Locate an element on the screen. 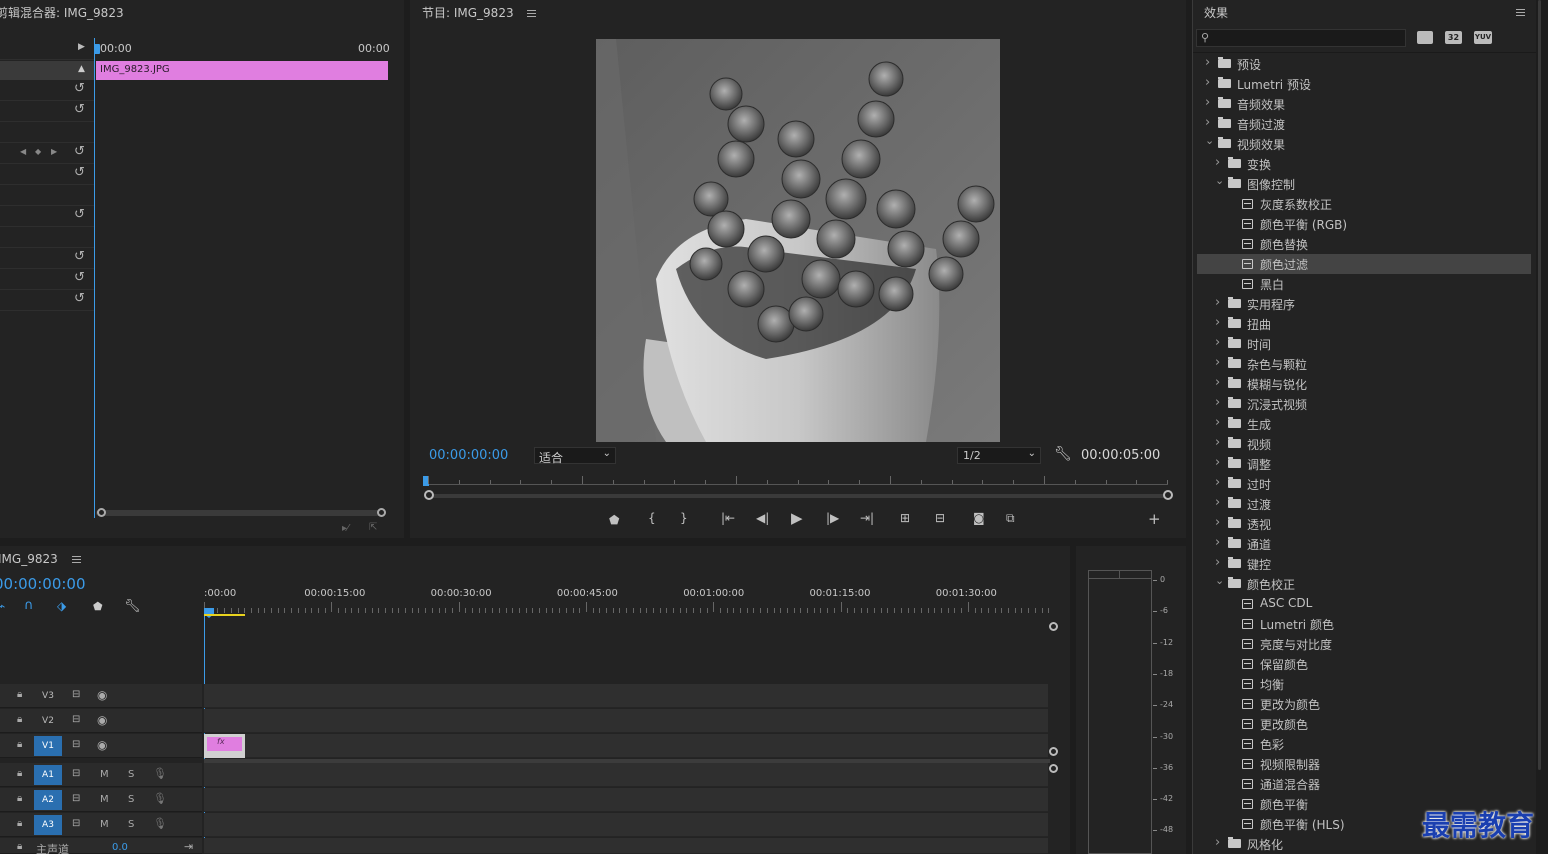 Image resolution: width=1548 pixels, height=854 pixels. effects-tree-item: › 透视 is located at coordinates (1364, 524).